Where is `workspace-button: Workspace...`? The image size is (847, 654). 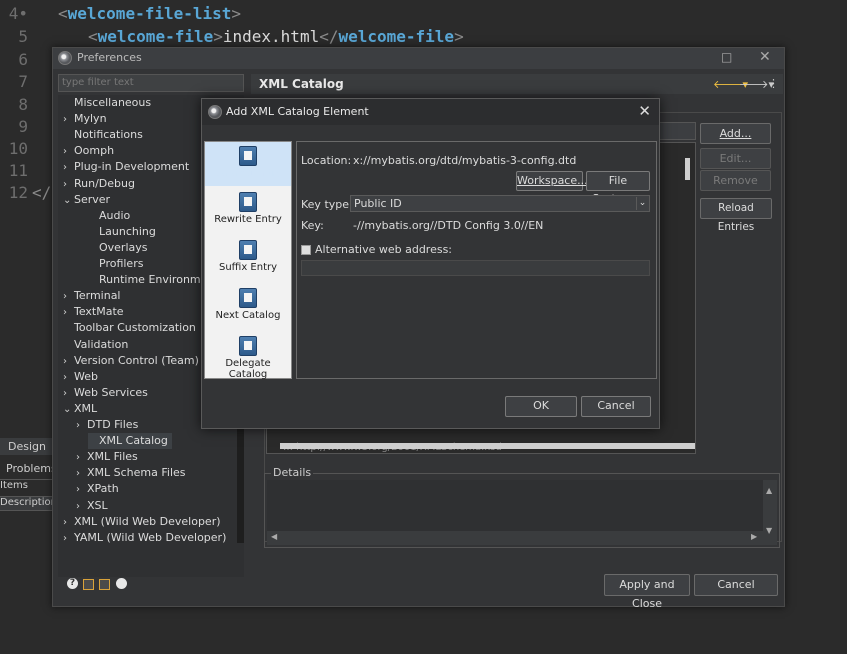 workspace-button: Workspace... is located at coordinates (552, 181).